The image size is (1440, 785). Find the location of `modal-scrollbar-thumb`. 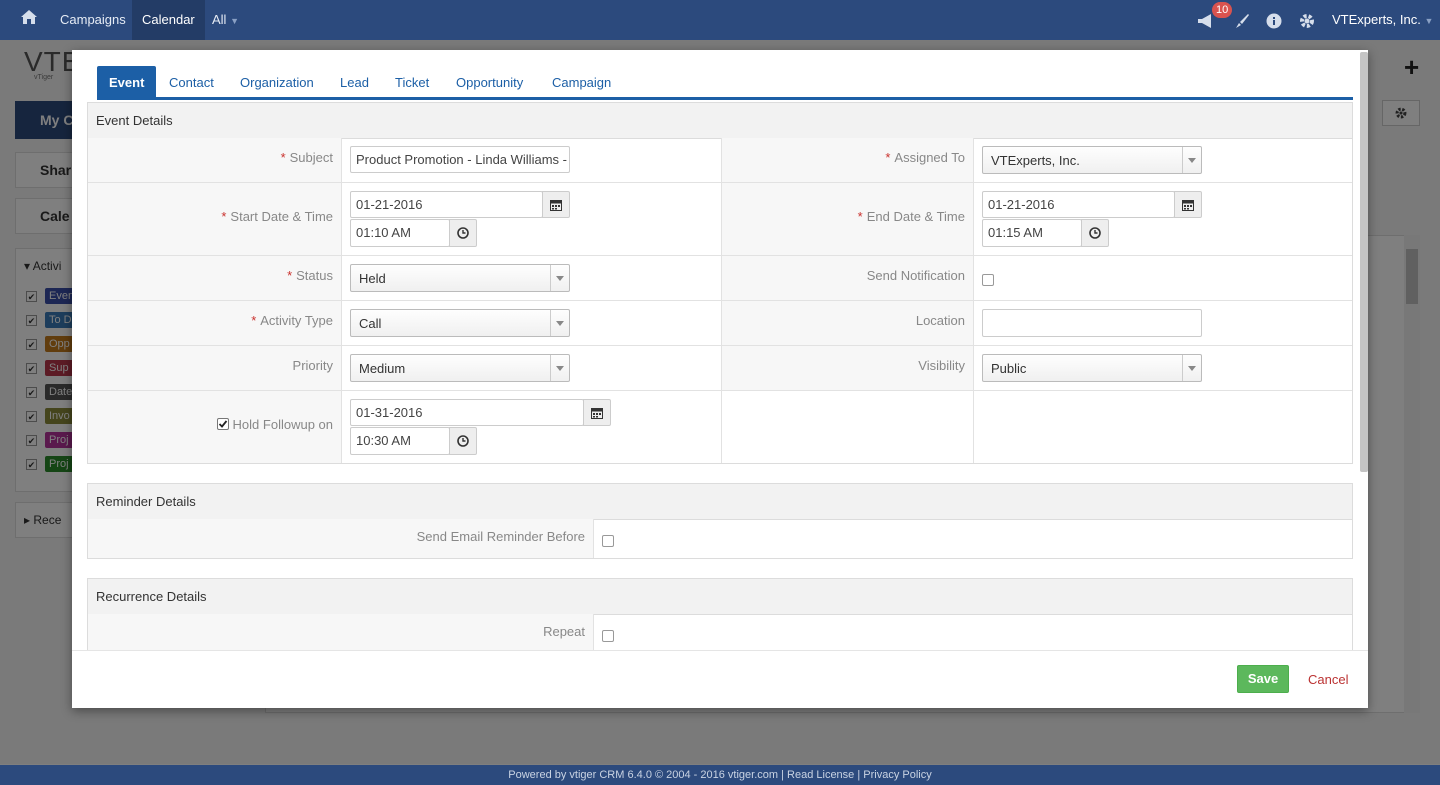

modal-scrollbar-thumb is located at coordinates (1364, 262).